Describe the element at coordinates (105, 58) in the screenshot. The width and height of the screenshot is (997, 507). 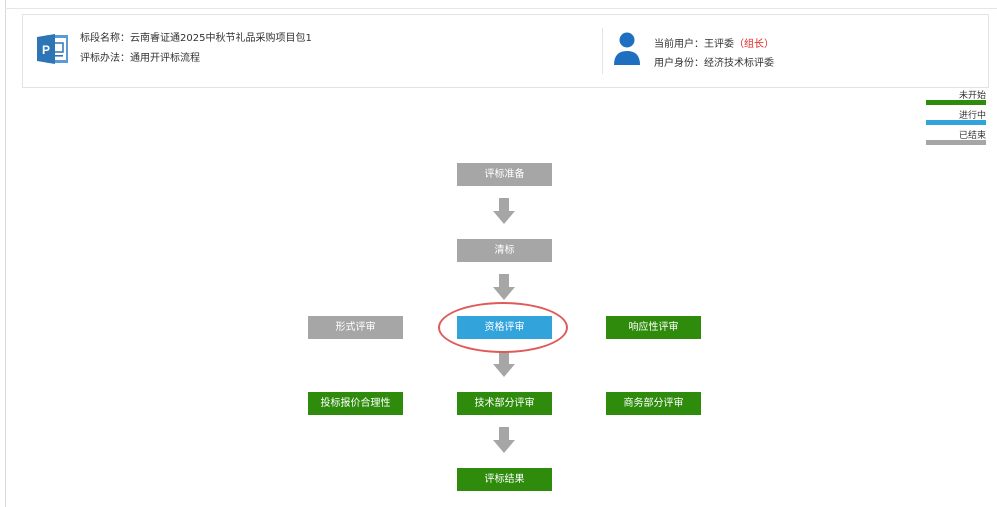
I see `method-label: 评标办法：` at that location.